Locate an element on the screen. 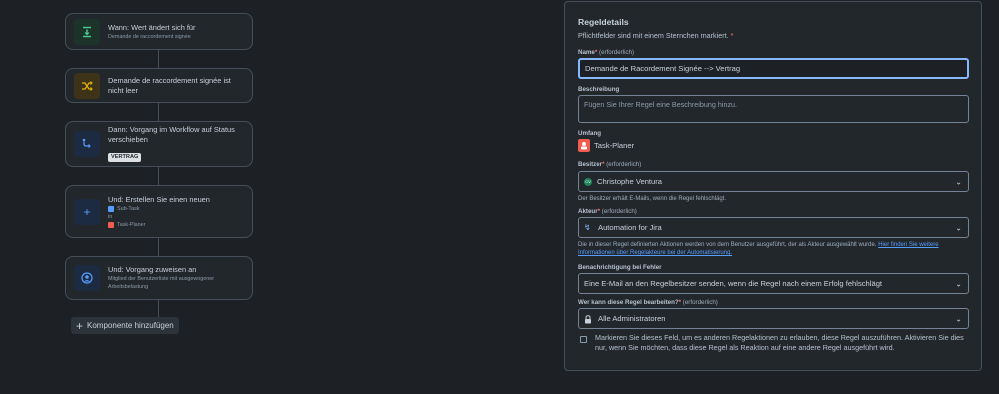 The height and width of the screenshot is (394, 999). shuffle-icon is located at coordinates (87, 85).